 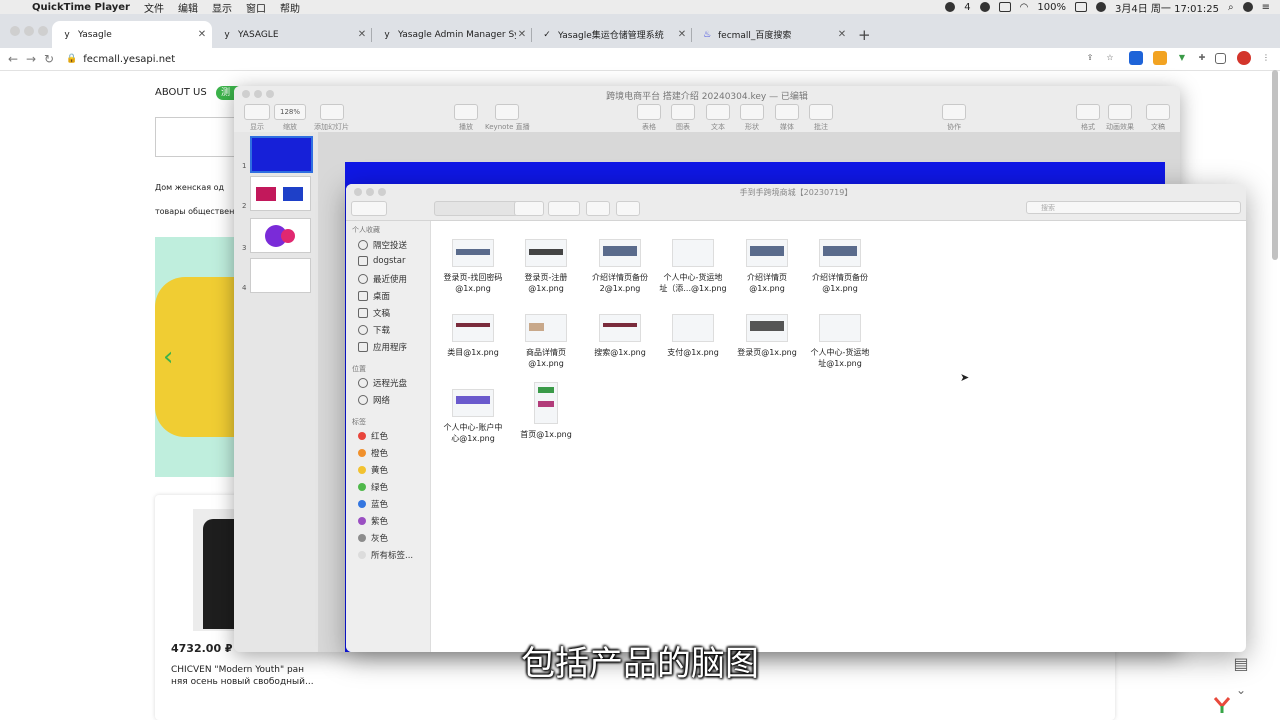 I want to click on sidebar-item-applications: 应用程序, so click(x=382, y=347).